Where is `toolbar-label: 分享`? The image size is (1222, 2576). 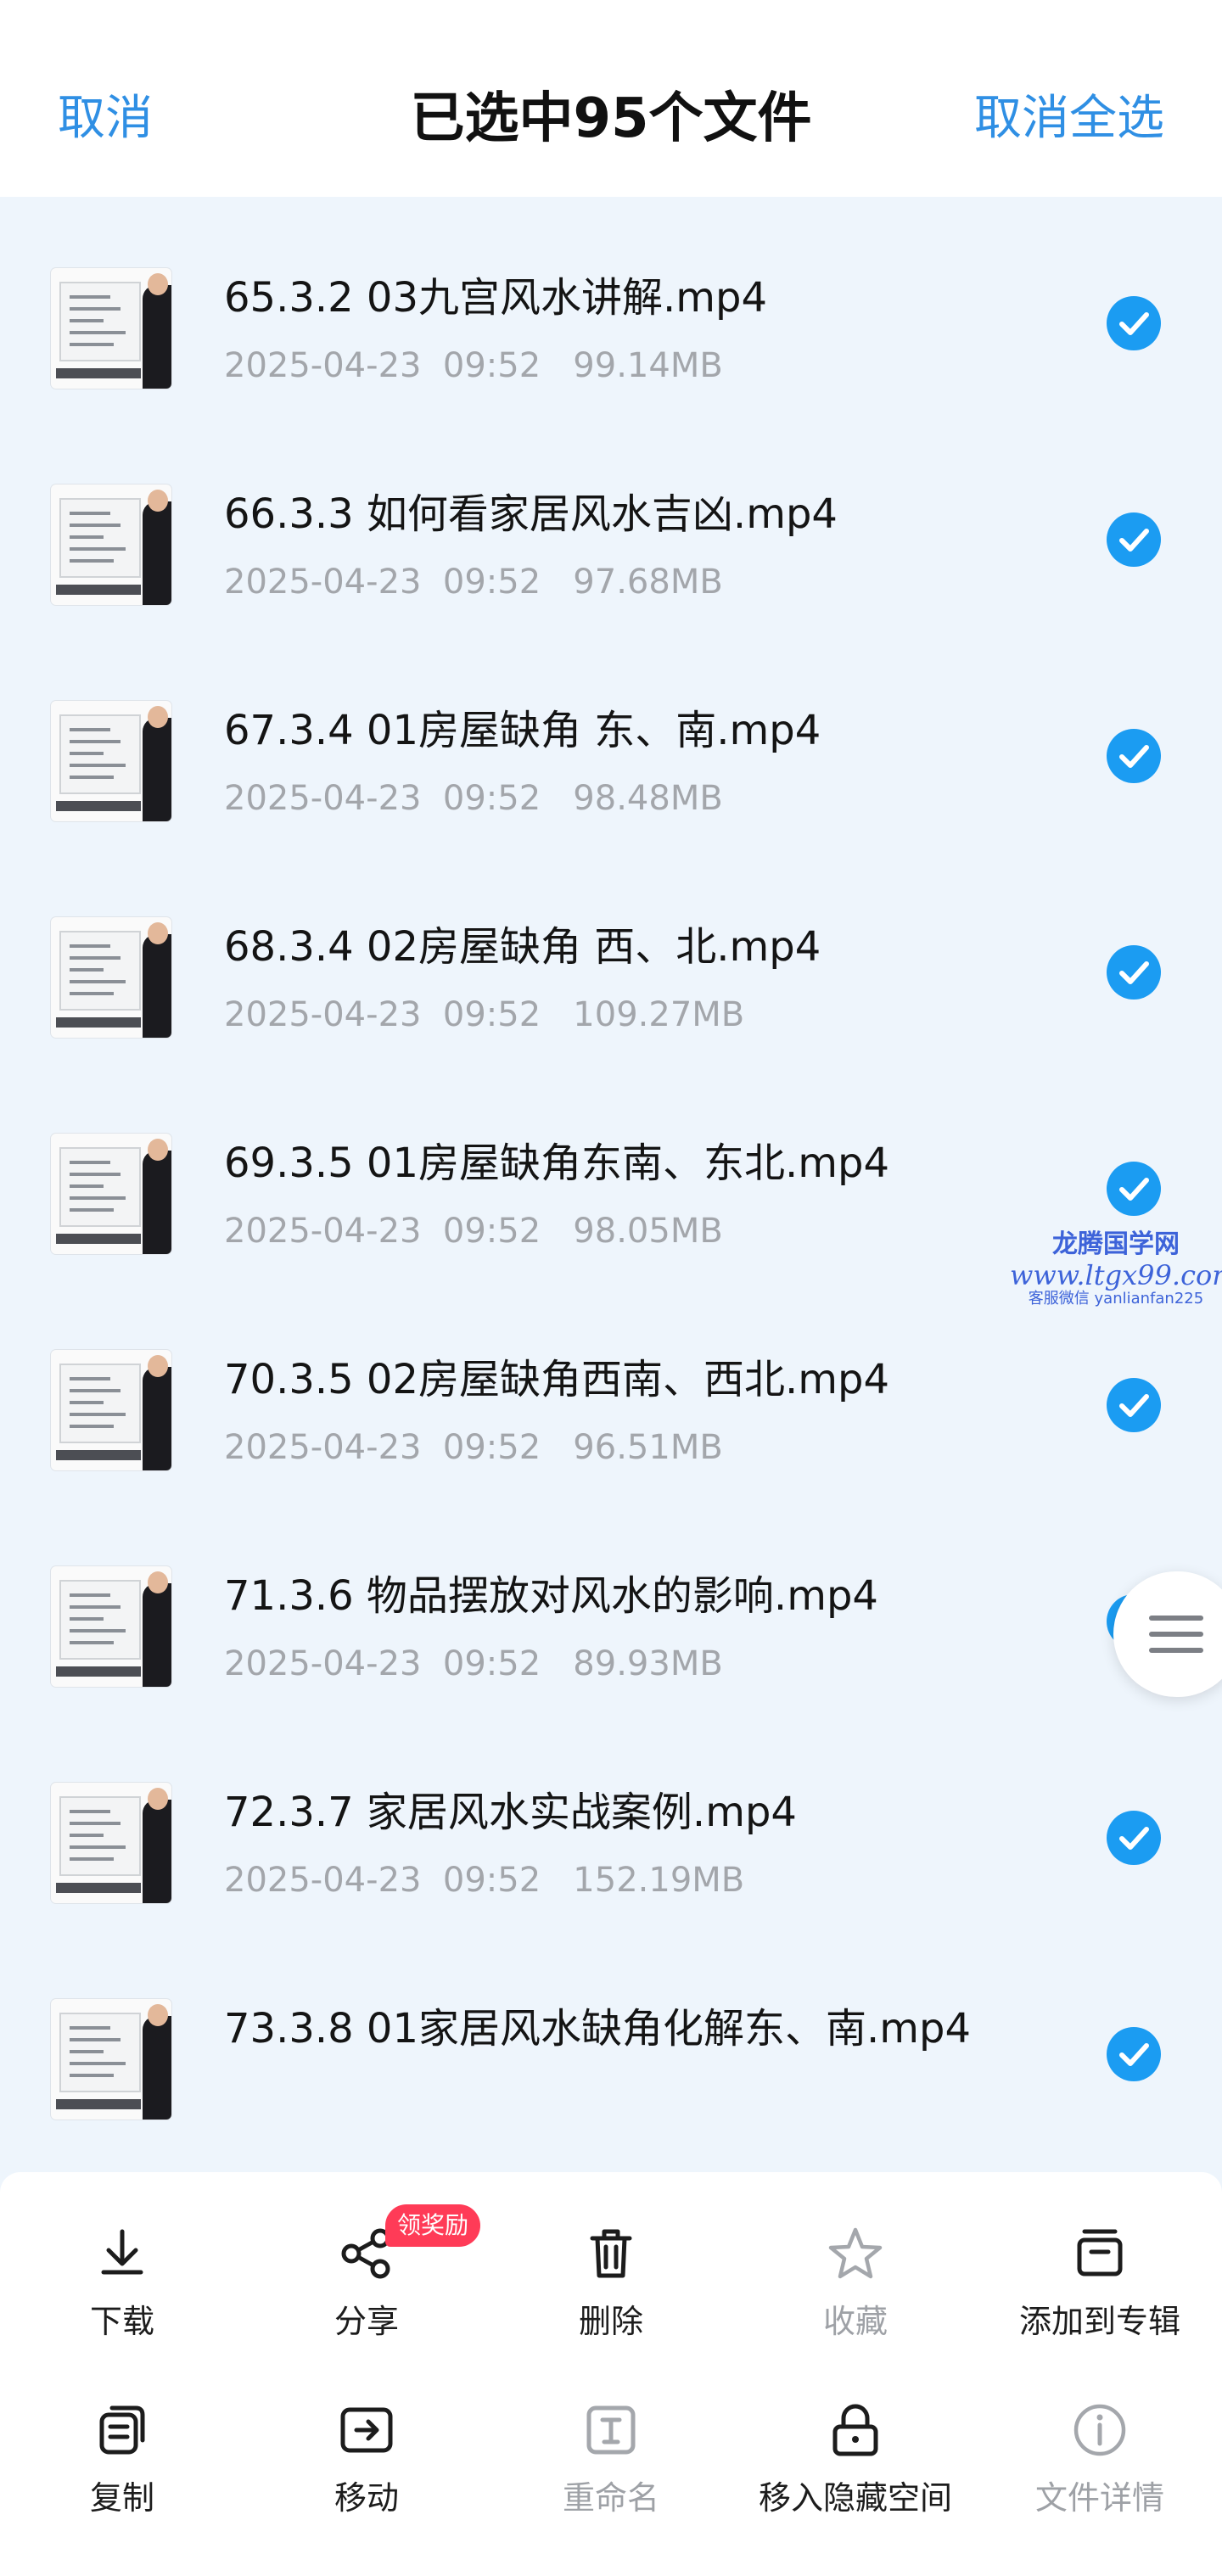 toolbar-label: 分享 is located at coordinates (366, 2321).